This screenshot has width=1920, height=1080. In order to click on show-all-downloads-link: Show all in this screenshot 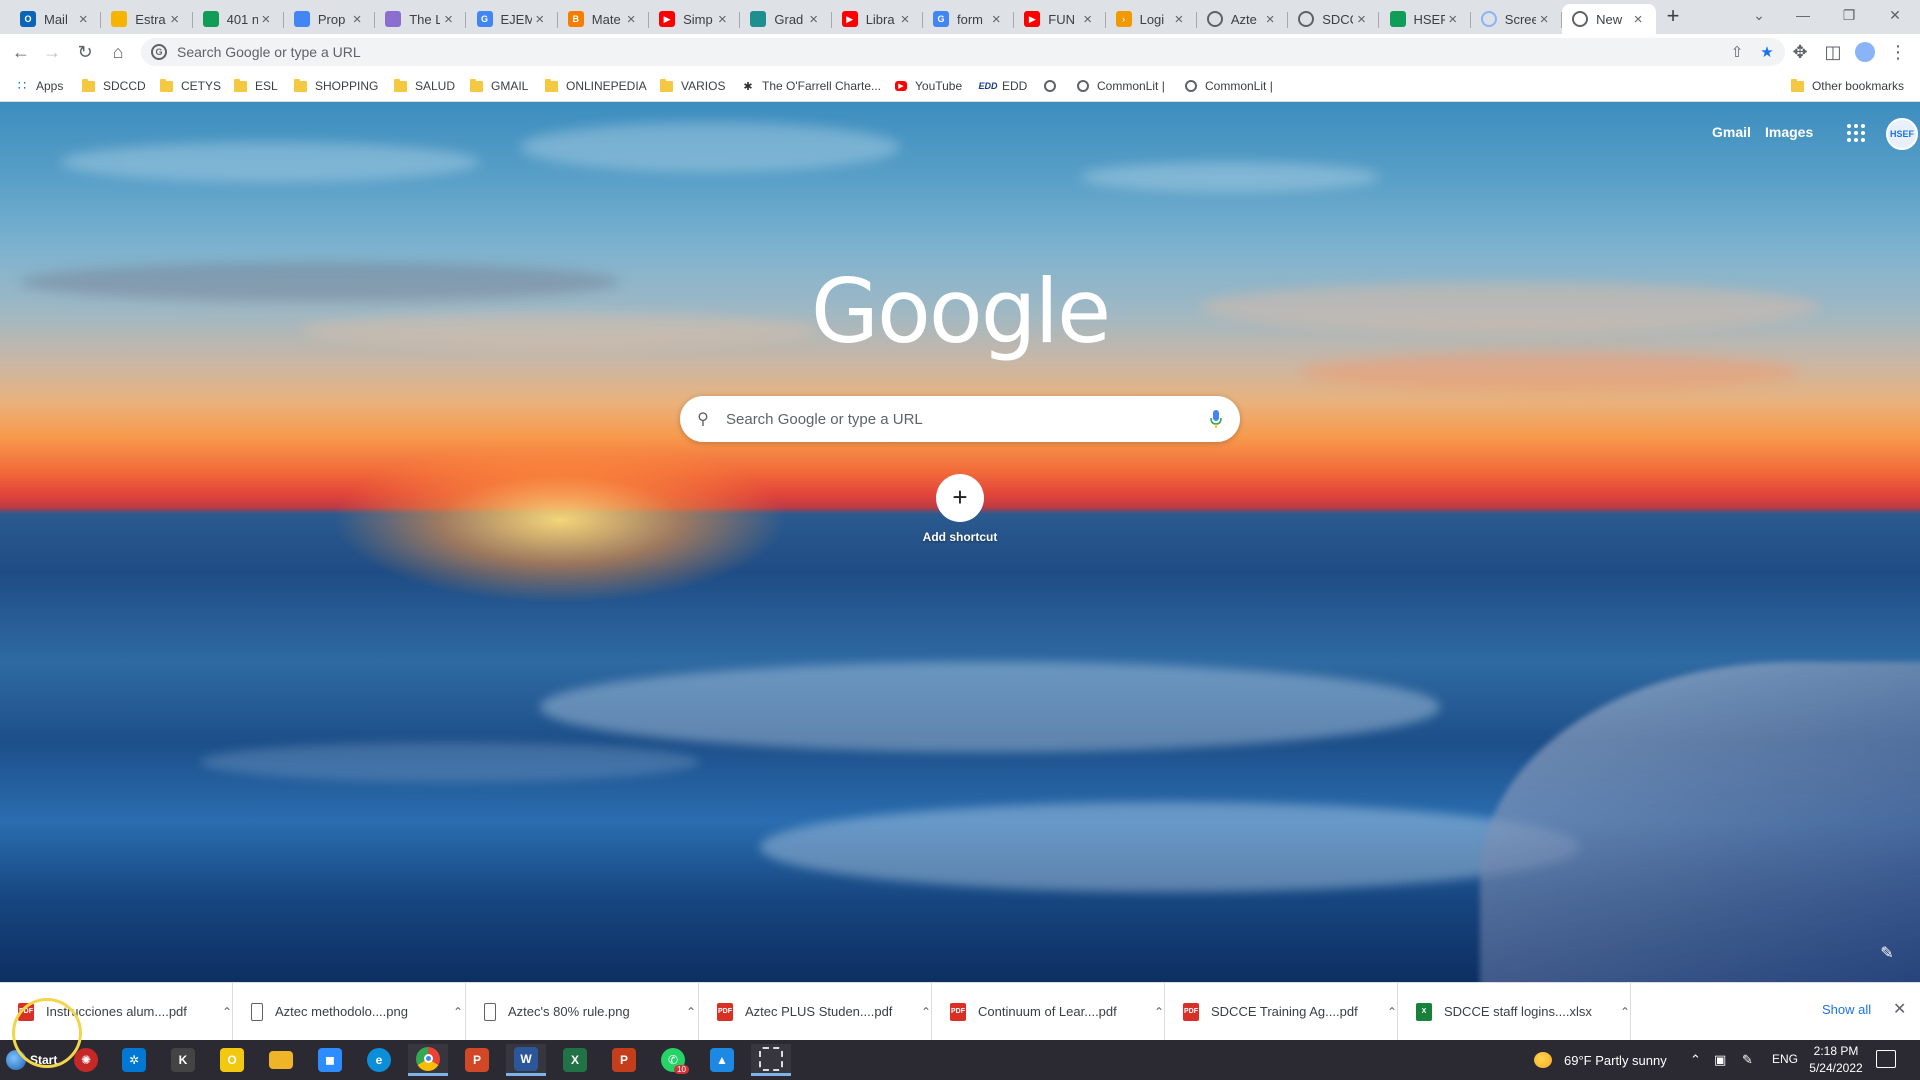, I will do `click(1846, 1009)`.